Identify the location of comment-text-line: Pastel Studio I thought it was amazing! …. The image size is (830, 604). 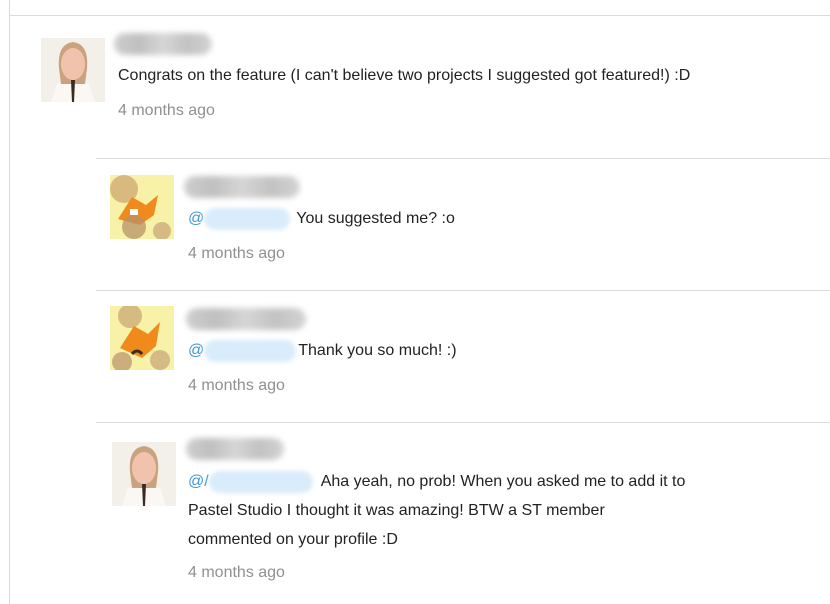
(396, 510).